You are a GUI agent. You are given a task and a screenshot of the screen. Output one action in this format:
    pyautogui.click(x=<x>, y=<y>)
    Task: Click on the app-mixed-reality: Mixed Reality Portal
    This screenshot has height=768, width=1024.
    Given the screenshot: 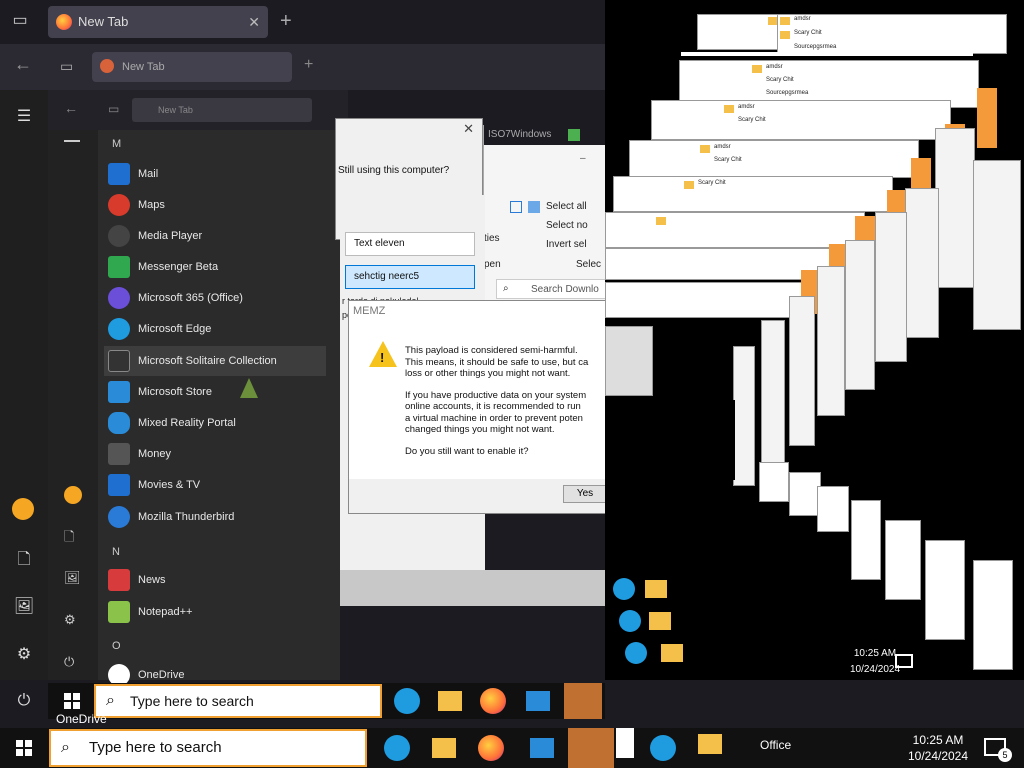 What is the action you would take?
    pyautogui.click(x=215, y=423)
    